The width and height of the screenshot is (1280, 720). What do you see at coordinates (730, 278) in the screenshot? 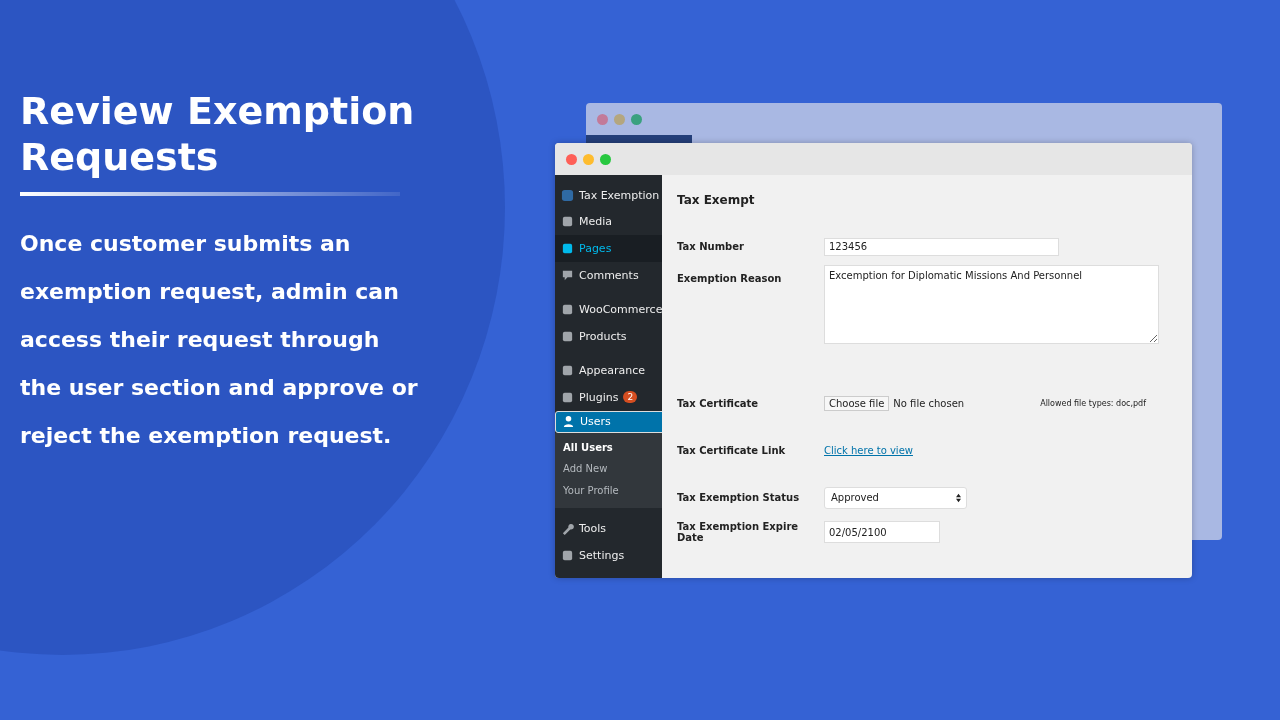
I see `field-label: Exemption Reason` at bounding box center [730, 278].